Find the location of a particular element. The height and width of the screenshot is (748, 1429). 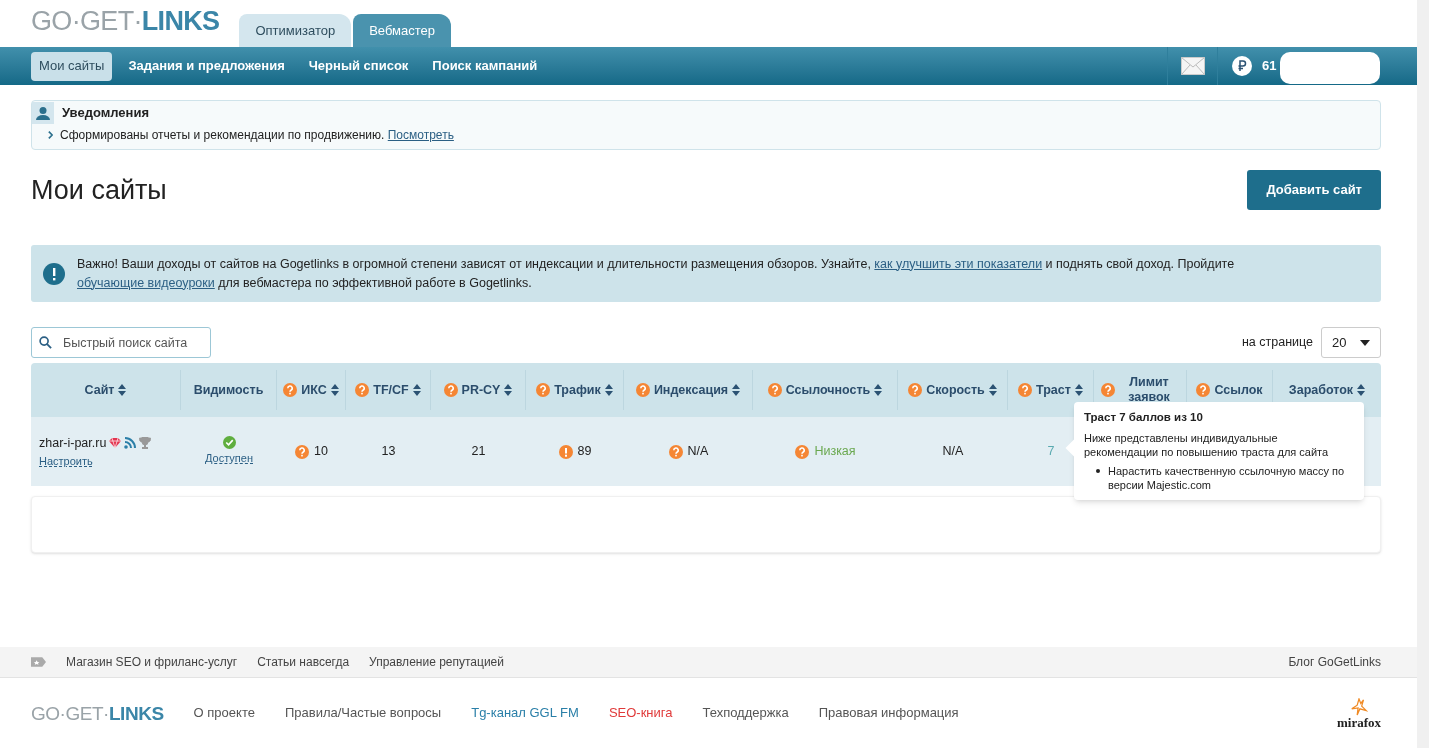

column-header: Видимость is located at coordinates (228, 390).